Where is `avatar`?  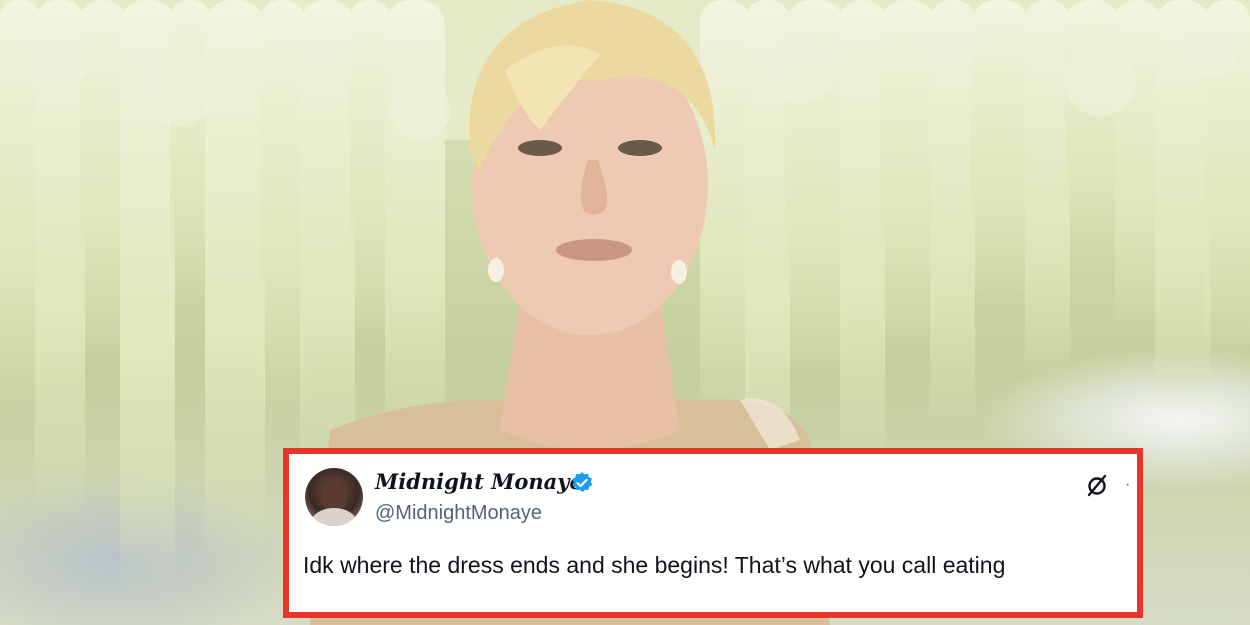
avatar is located at coordinates (334, 497).